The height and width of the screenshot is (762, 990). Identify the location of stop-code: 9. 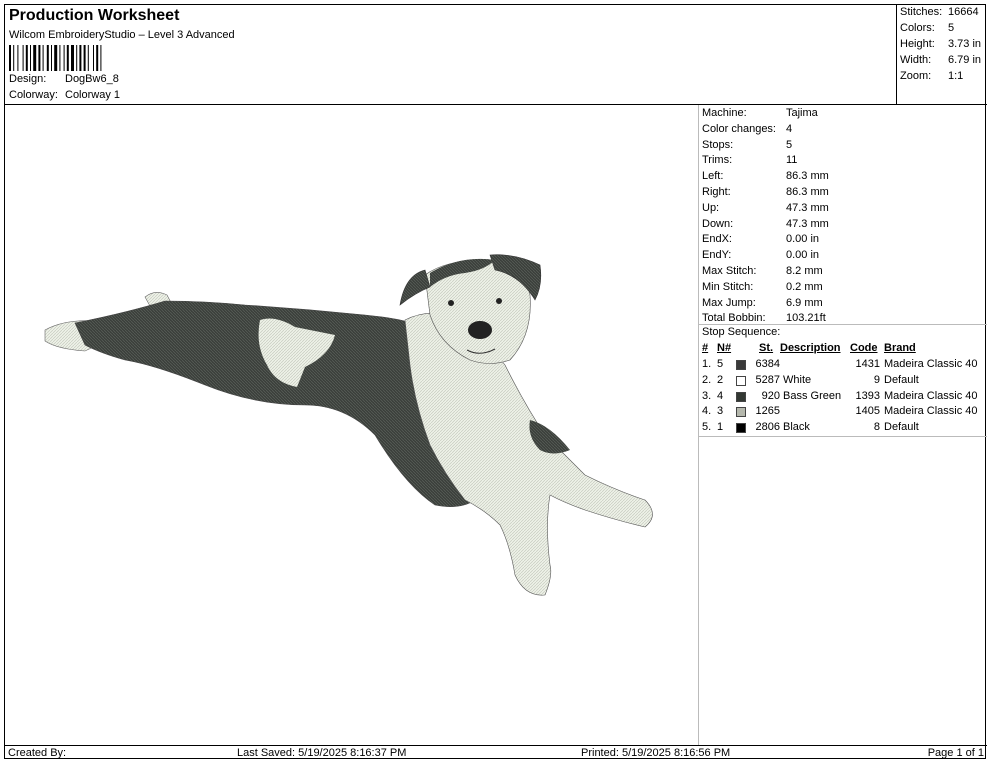
(876, 379).